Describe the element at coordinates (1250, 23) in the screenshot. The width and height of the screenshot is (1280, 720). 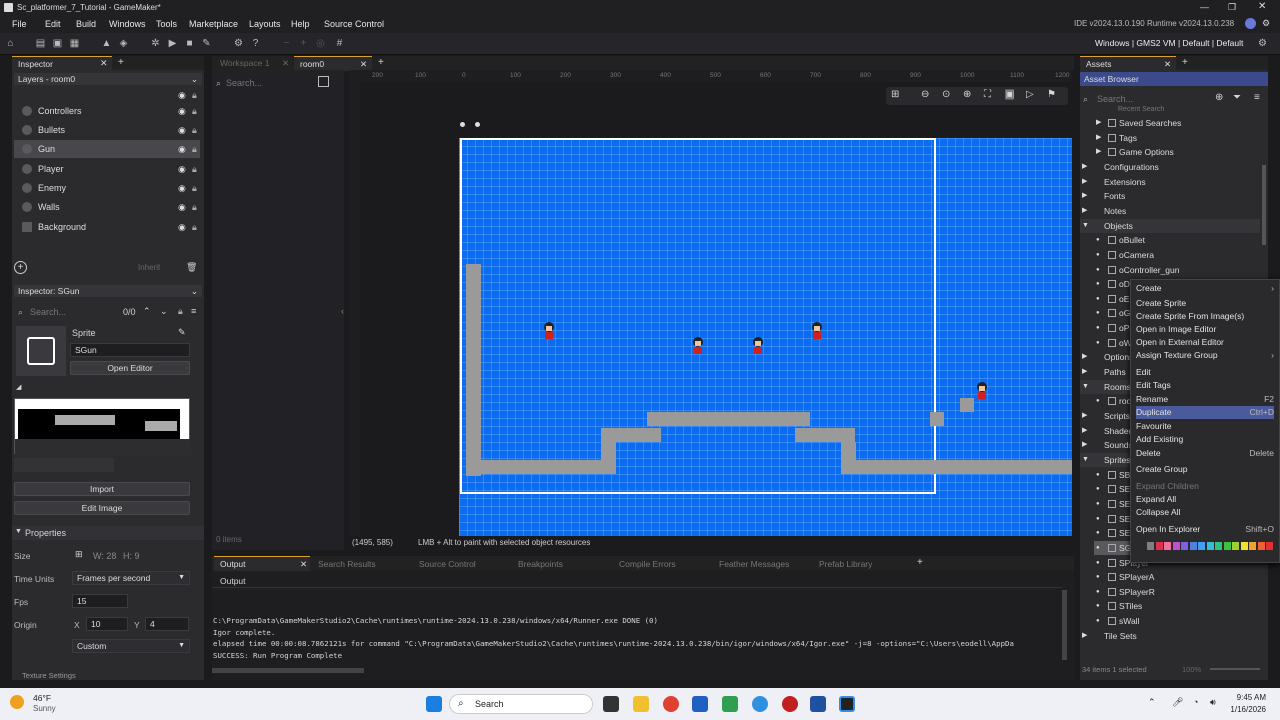
I see `account-icon` at that location.